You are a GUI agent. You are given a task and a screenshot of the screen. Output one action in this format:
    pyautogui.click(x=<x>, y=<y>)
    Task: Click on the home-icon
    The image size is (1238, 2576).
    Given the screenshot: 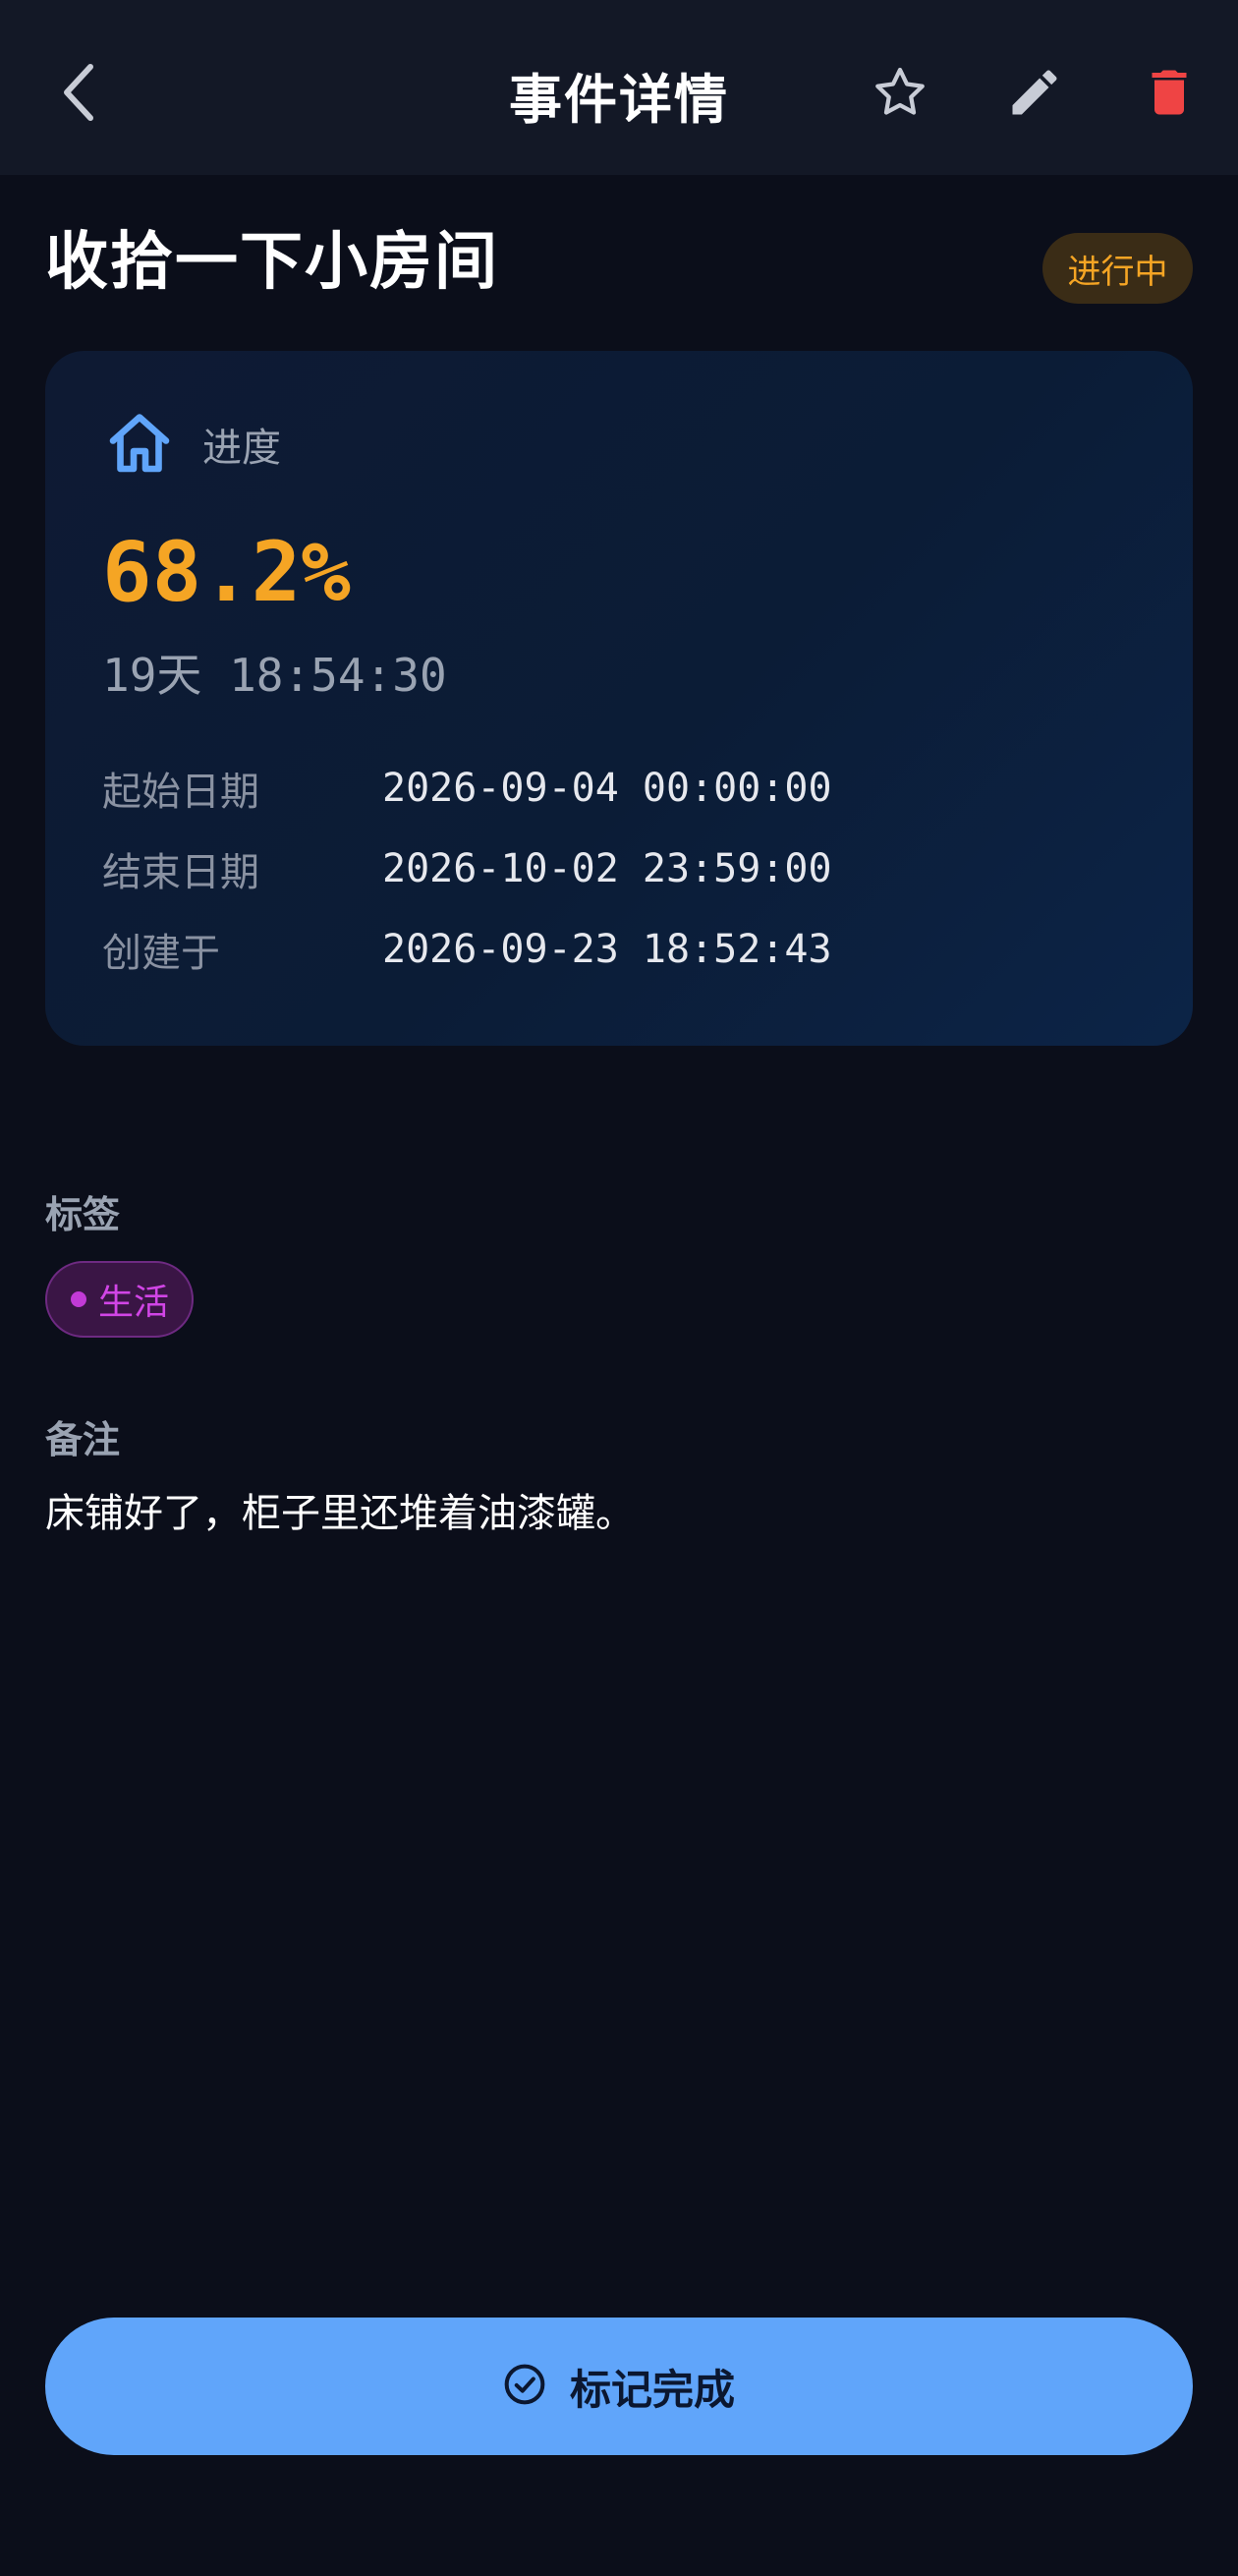 What is the action you would take?
    pyautogui.click(x=139, y=445)
    